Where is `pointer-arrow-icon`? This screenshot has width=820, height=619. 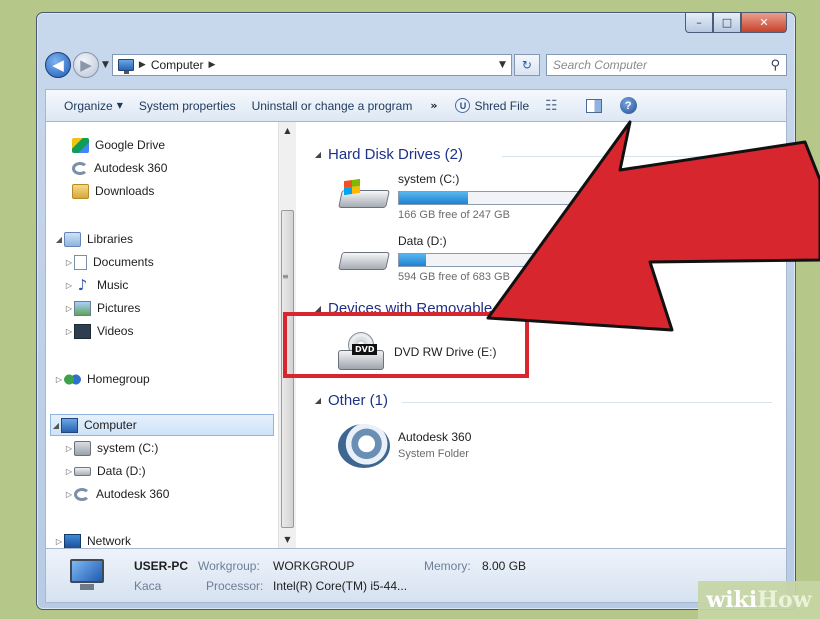 pointer-arrow-icon is located at coordinates (653, 226).